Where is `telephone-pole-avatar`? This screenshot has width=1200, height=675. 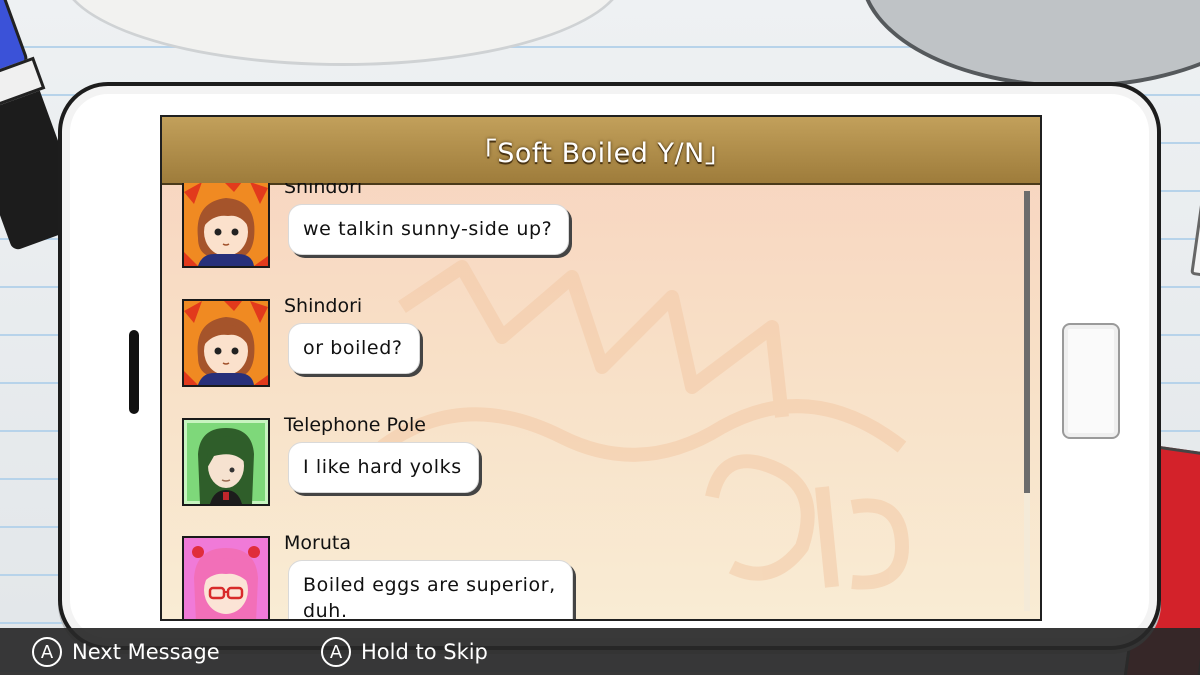 telephone-pole-avatar is located at coordinates (226, 462).